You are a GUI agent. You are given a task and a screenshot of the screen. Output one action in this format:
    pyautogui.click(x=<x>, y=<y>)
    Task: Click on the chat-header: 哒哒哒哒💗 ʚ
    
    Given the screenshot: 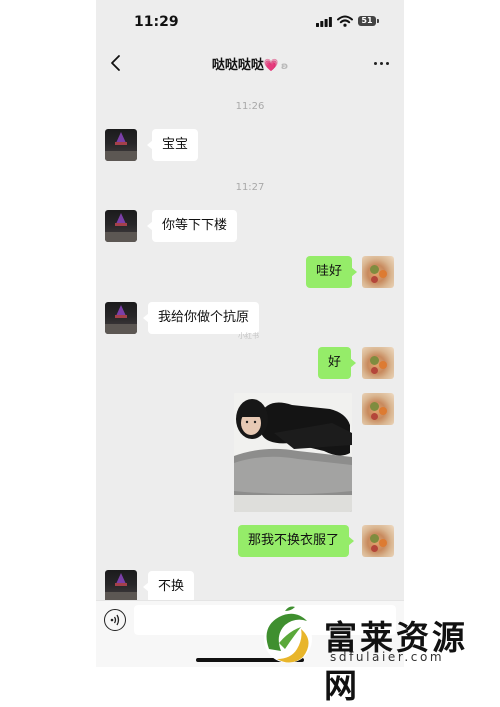 What is the action you would take?
    pyautogui.click(x=250, y=63)
    